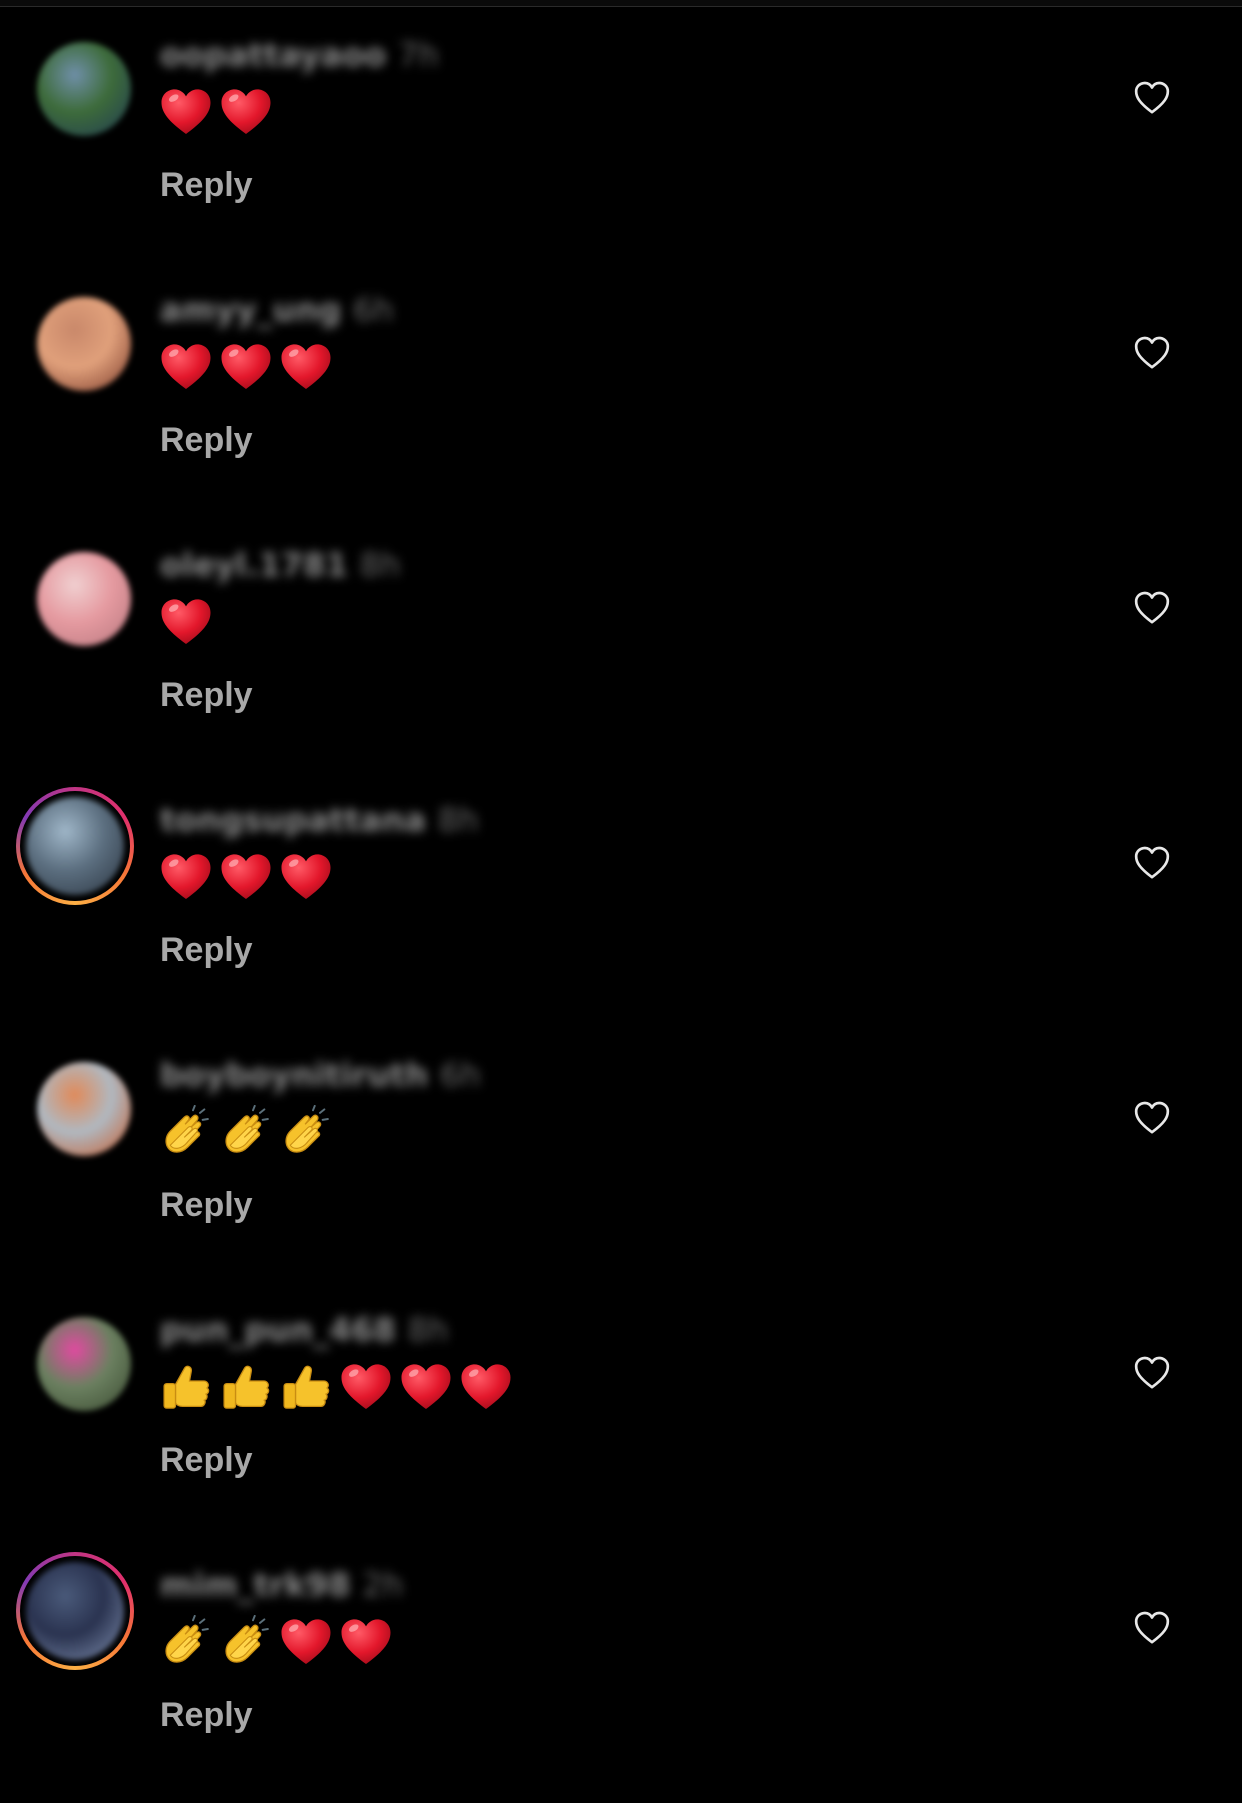 This screenshot has width=1242, height=1803. I want to click on username: tongsupattana, so click(293, 820).